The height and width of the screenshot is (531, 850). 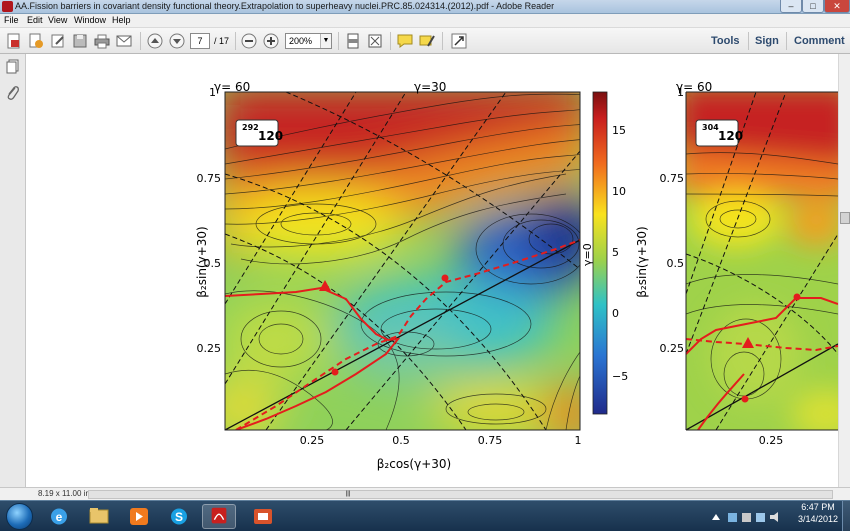 What do you see at coordinates (578, 440) in the screenshot?
I see `x-tick: 1` at bounding box center [578, 440].